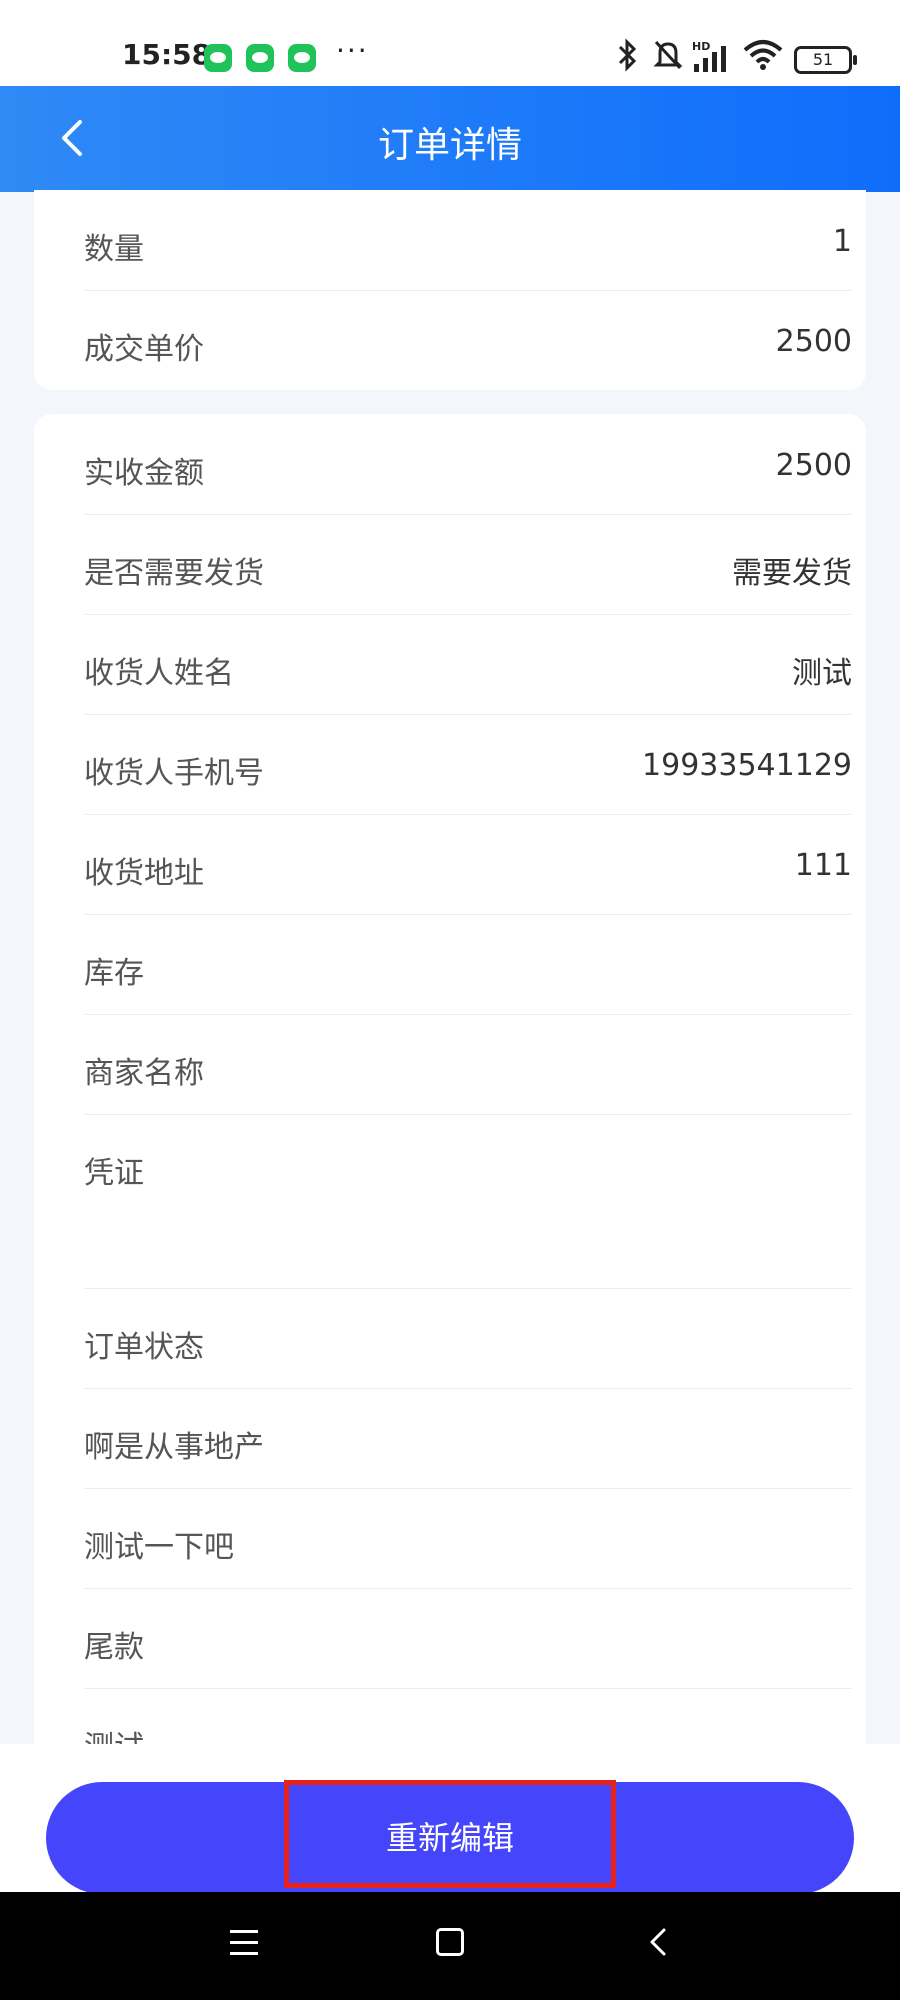  I want to click on detail-row-test-field: 测试一下吧, so click(468, 1538).